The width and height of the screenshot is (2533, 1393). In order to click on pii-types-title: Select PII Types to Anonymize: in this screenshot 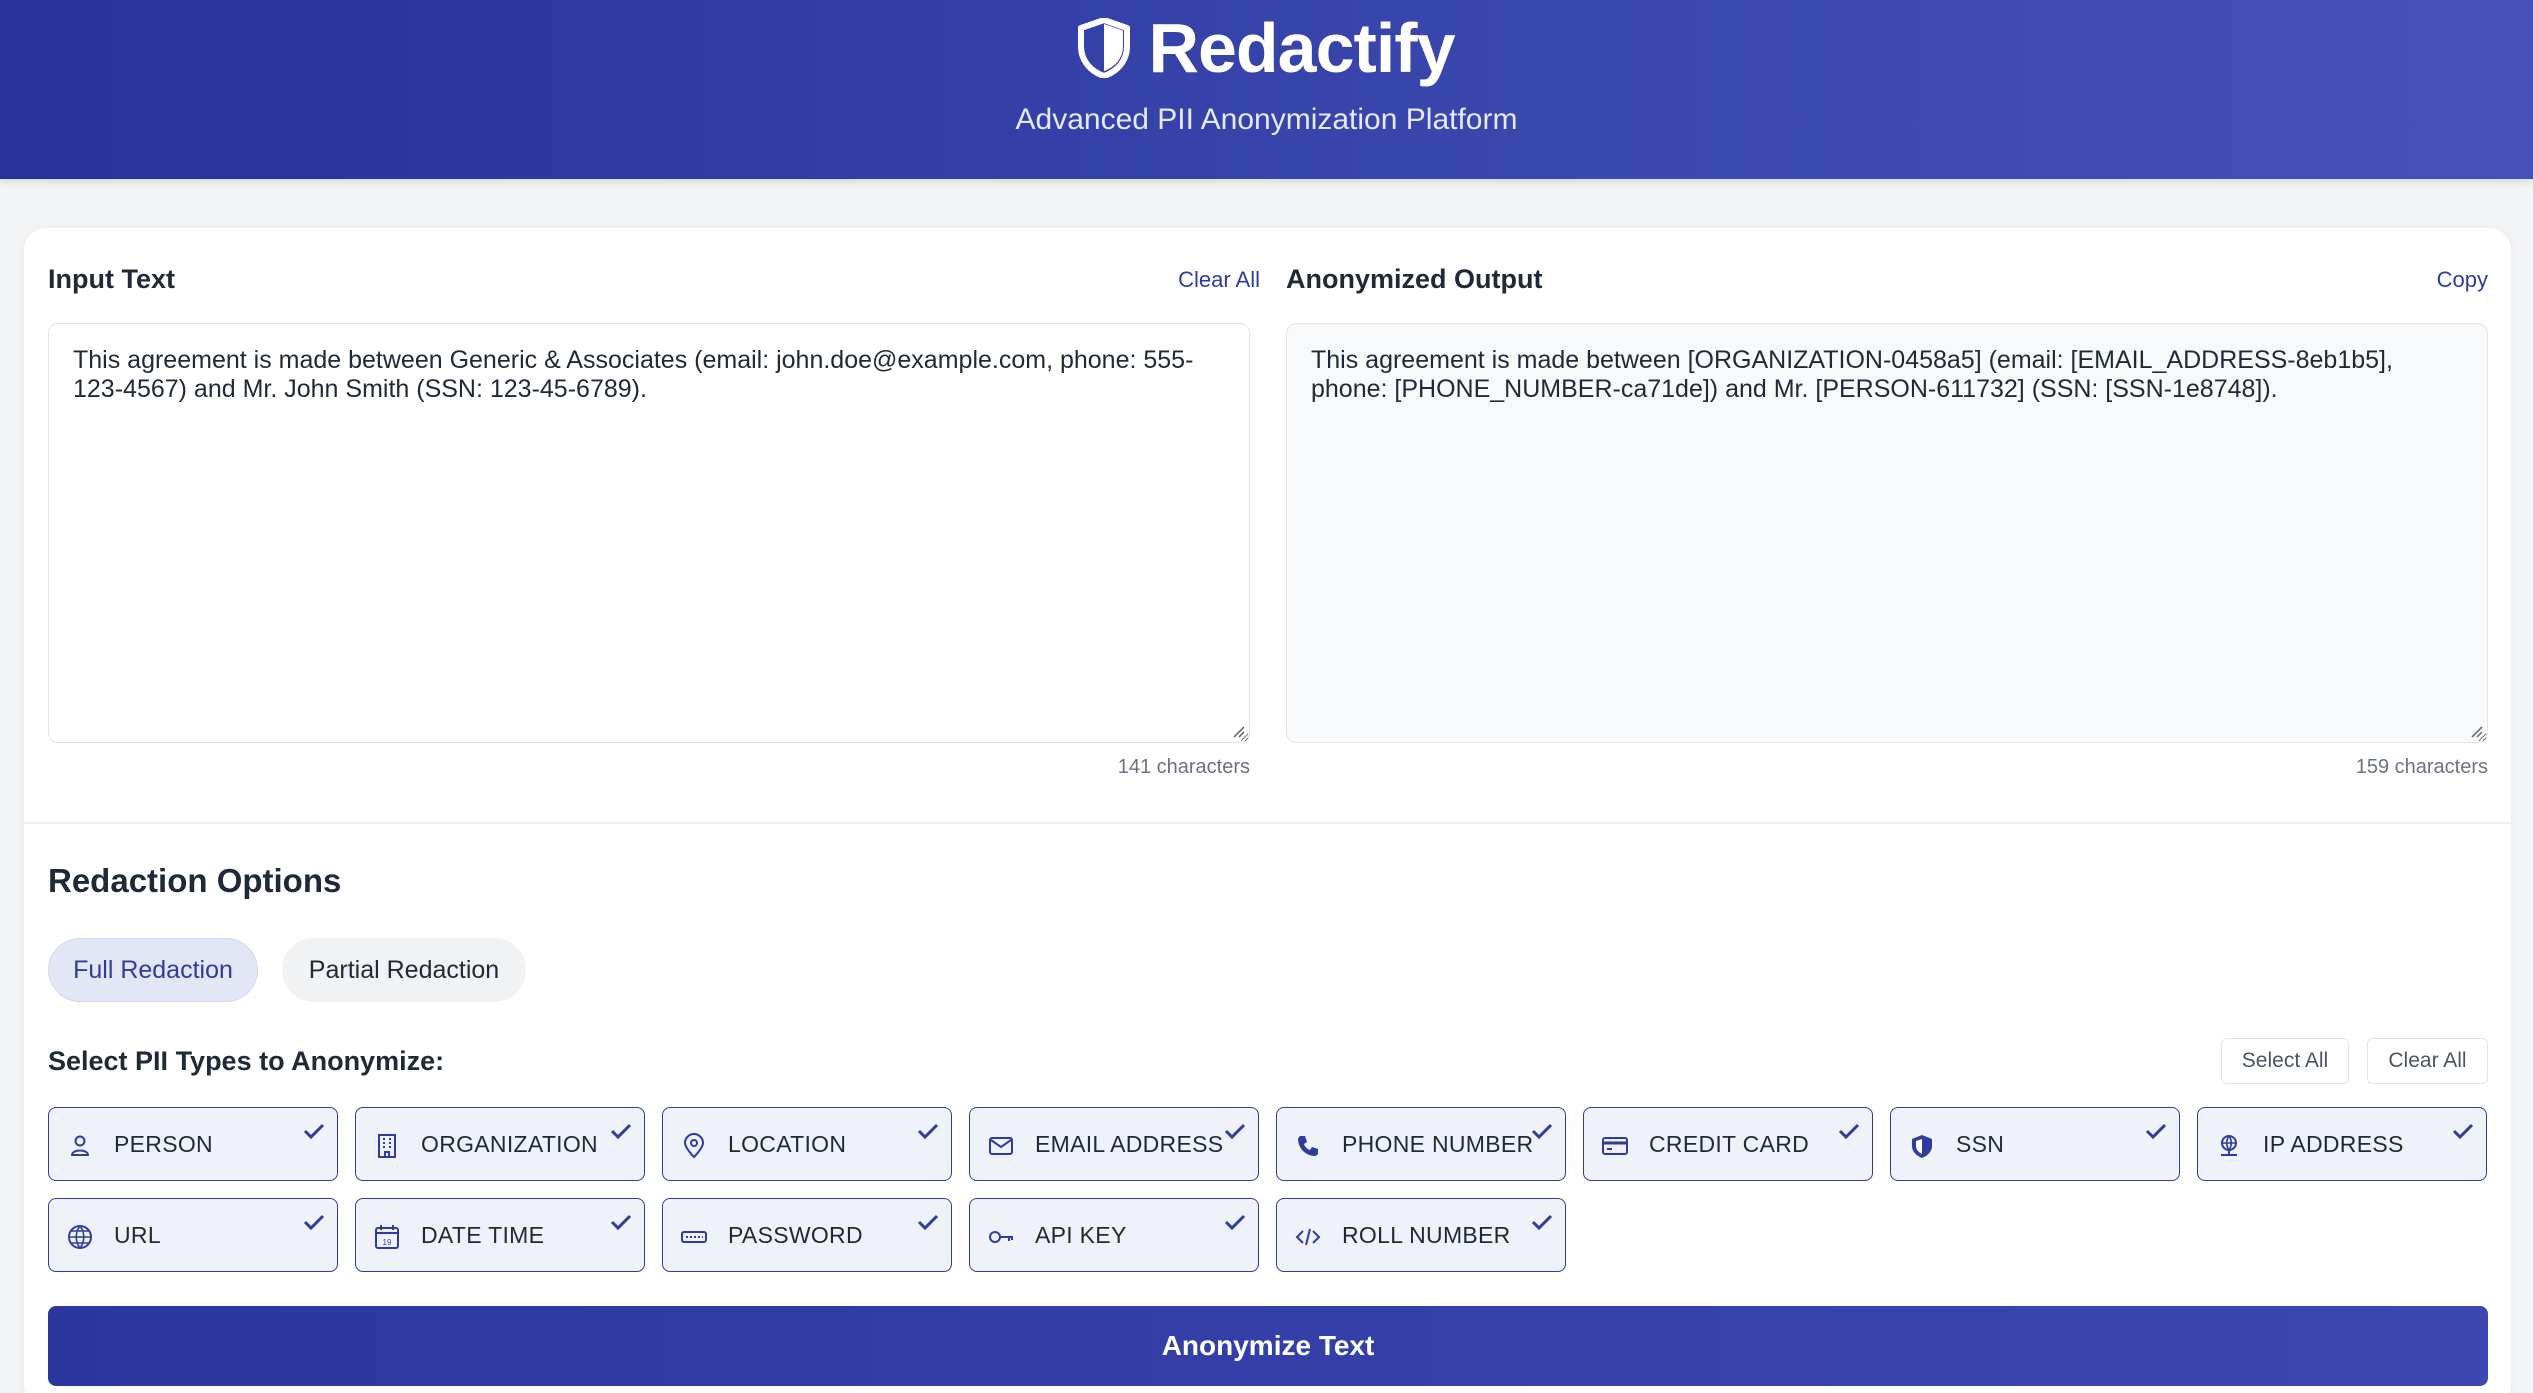, I will do `click(246, 1061)`.